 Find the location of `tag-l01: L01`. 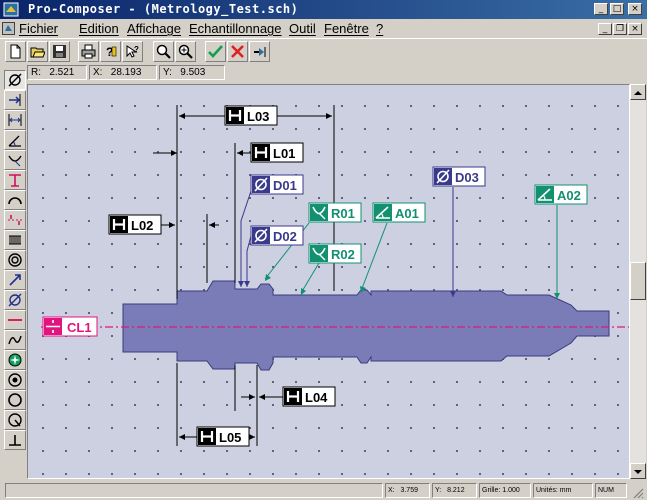

tag-l01: L01 is located at coordinates (277, 152).